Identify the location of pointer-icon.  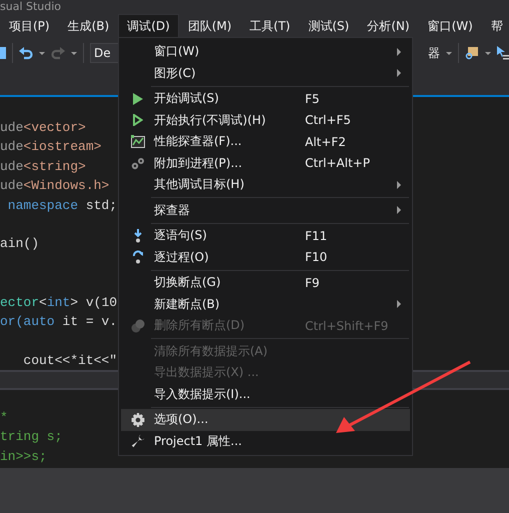
(503, 53).